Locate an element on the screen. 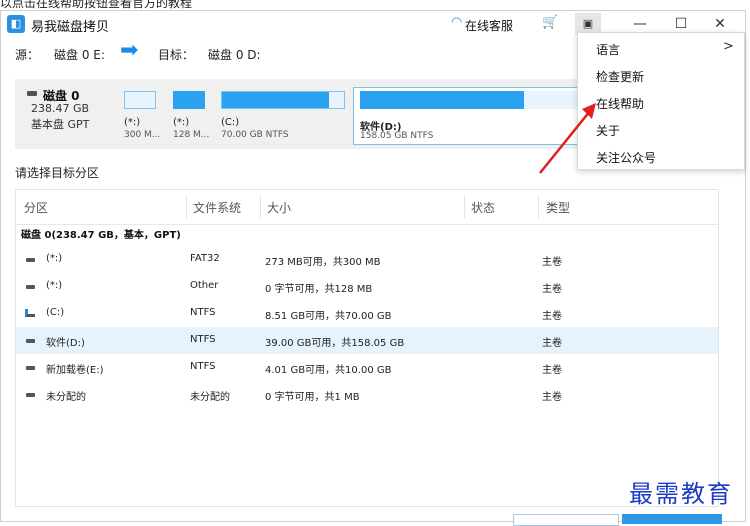 This screenshot has height=526, width=750. table-row: 未分配的 未分配的 0 字节可用，共1 MB 主卷 is located at coordinates (367, 394).